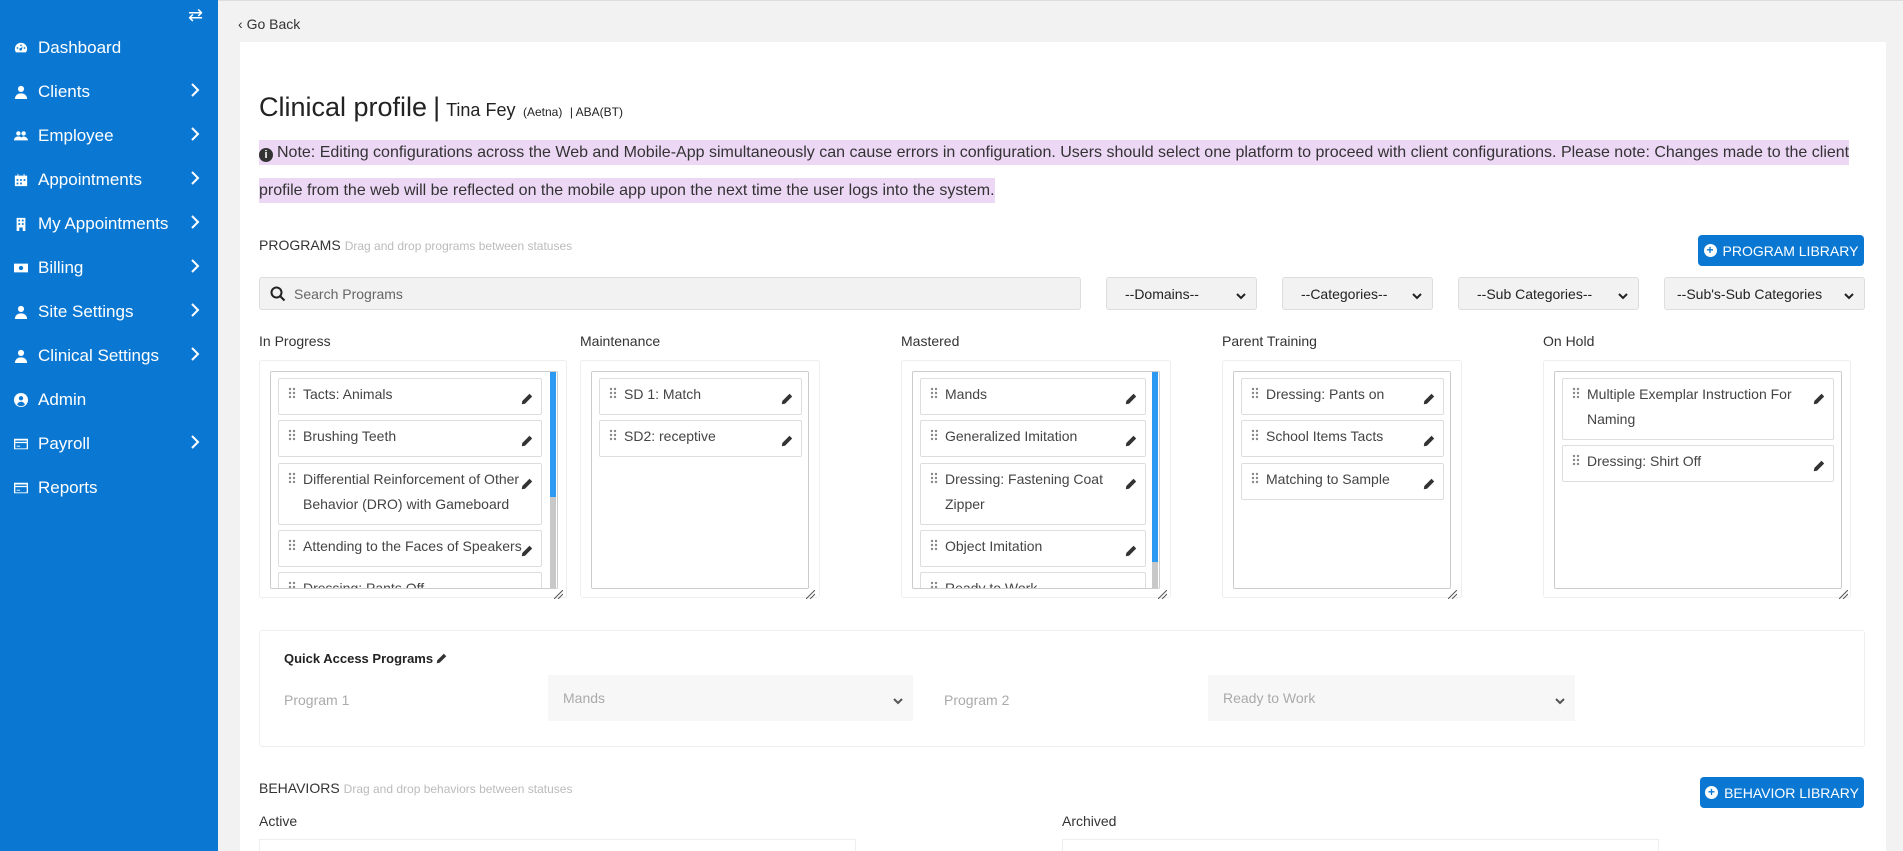  I want to click on sidebar-item-admin: Admin, so click(109, 400).